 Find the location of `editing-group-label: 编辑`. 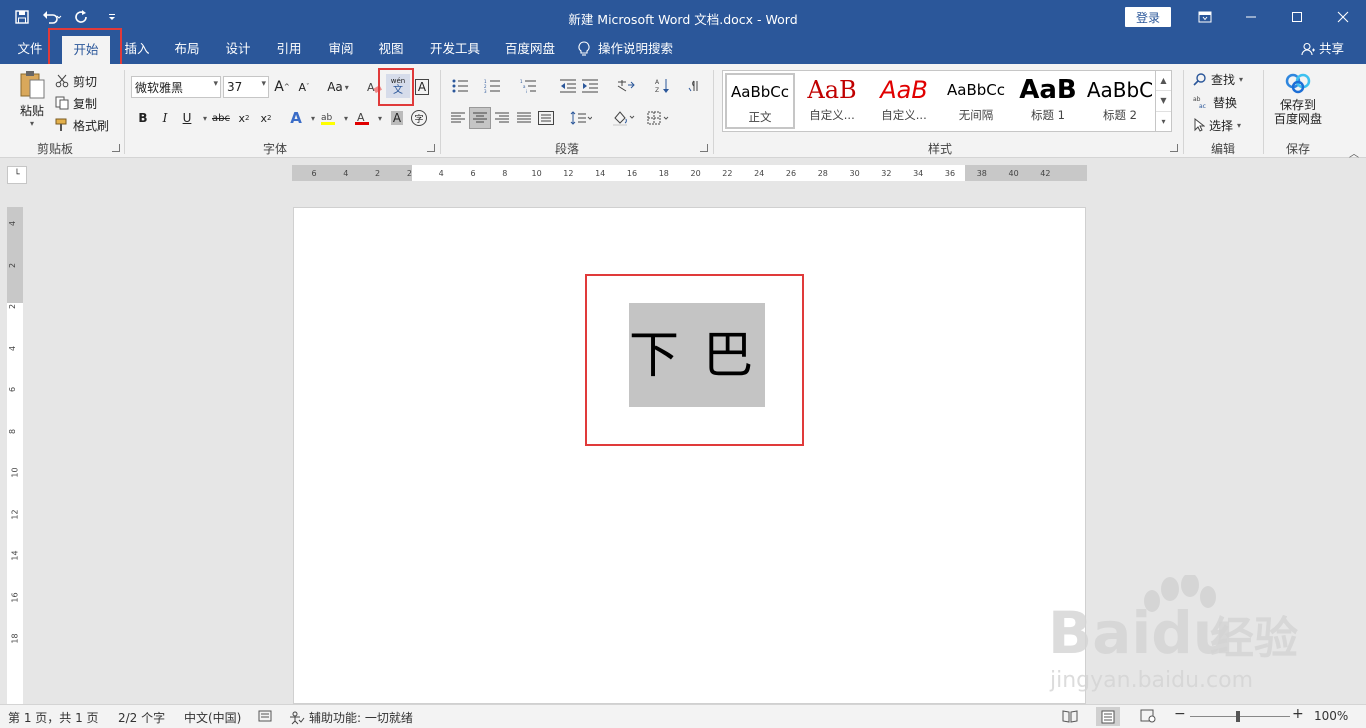

editing-group-label: 编辑 is located at coordinates (1222, 149).